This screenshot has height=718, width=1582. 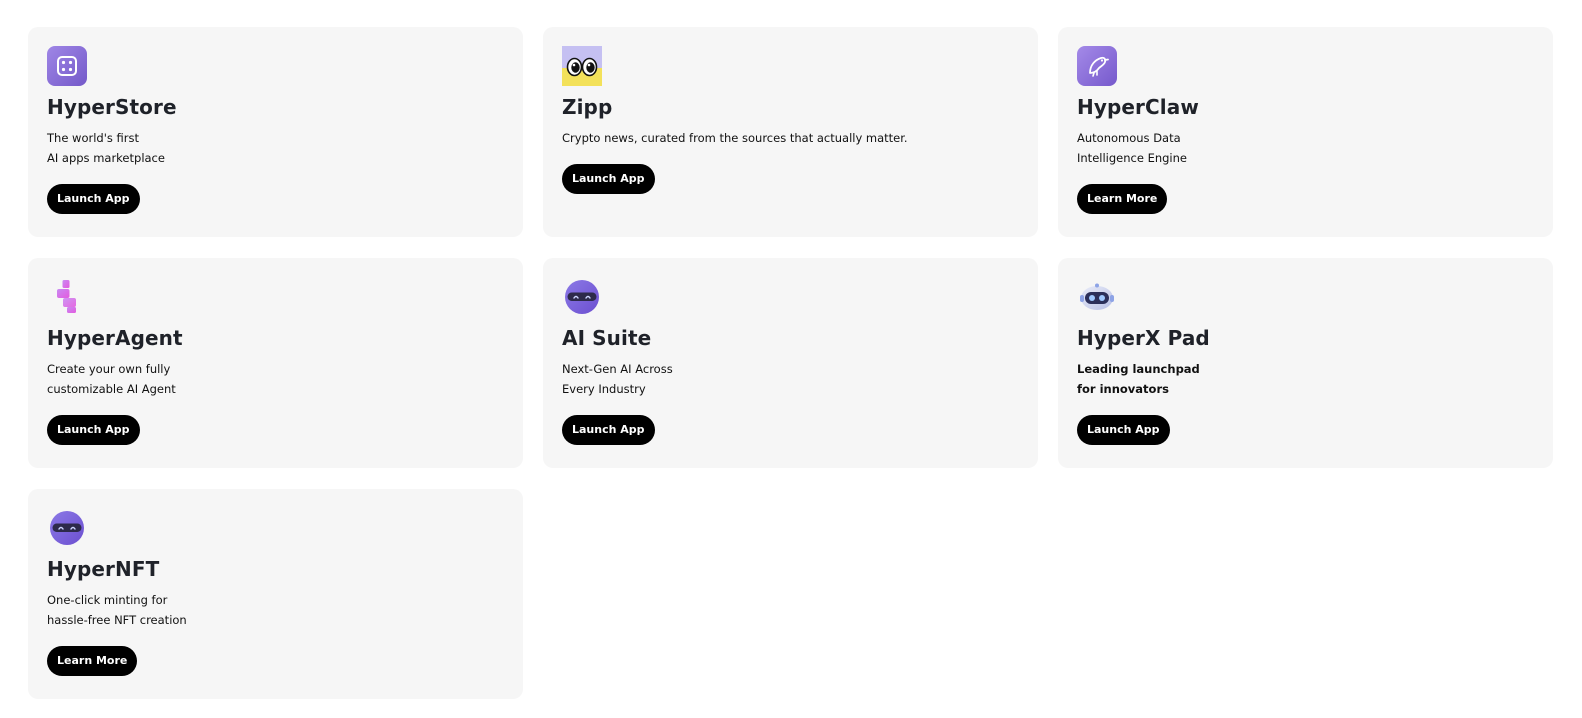 I want to click on app-title: HyperStore, so click(x=112, y=107).